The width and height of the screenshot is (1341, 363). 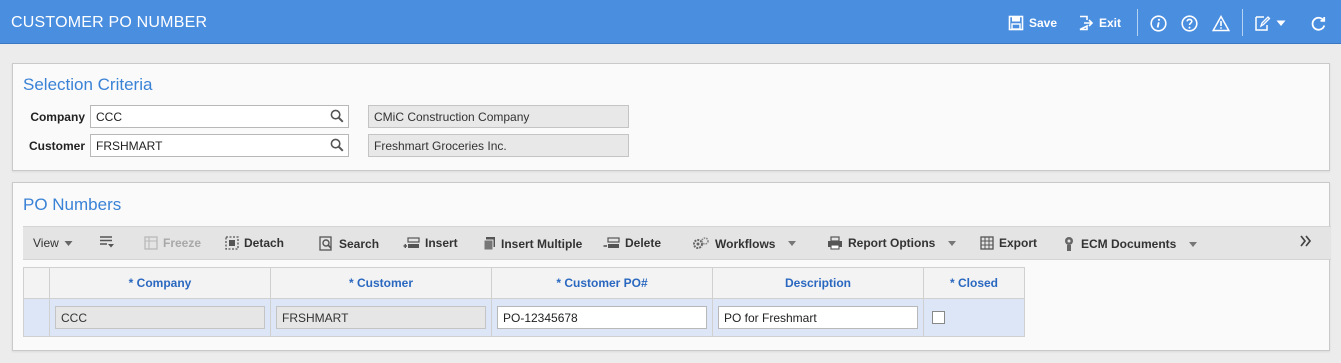 I want to click on warning-icon, so click(x=1221, y=23).